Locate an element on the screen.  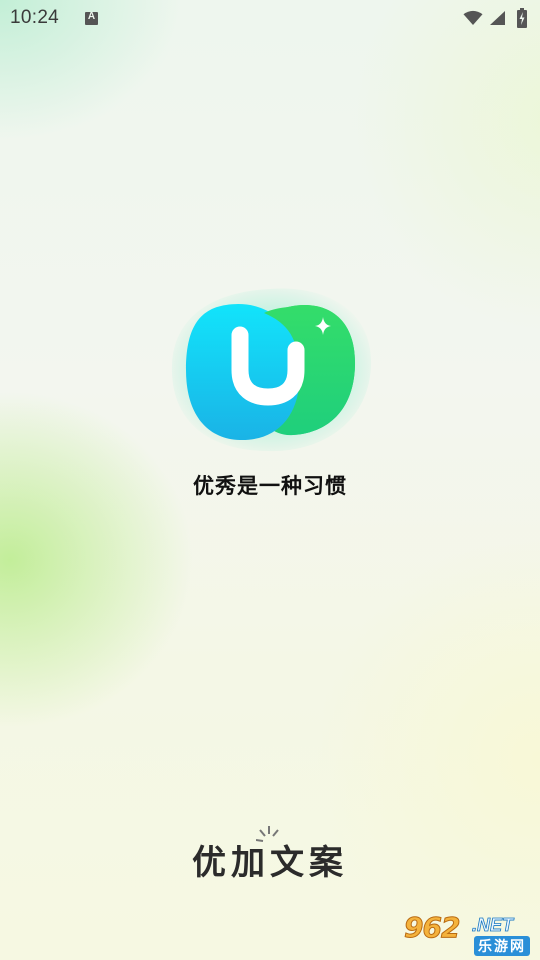
text-a-icon: A is located at coordinates (91, 18).